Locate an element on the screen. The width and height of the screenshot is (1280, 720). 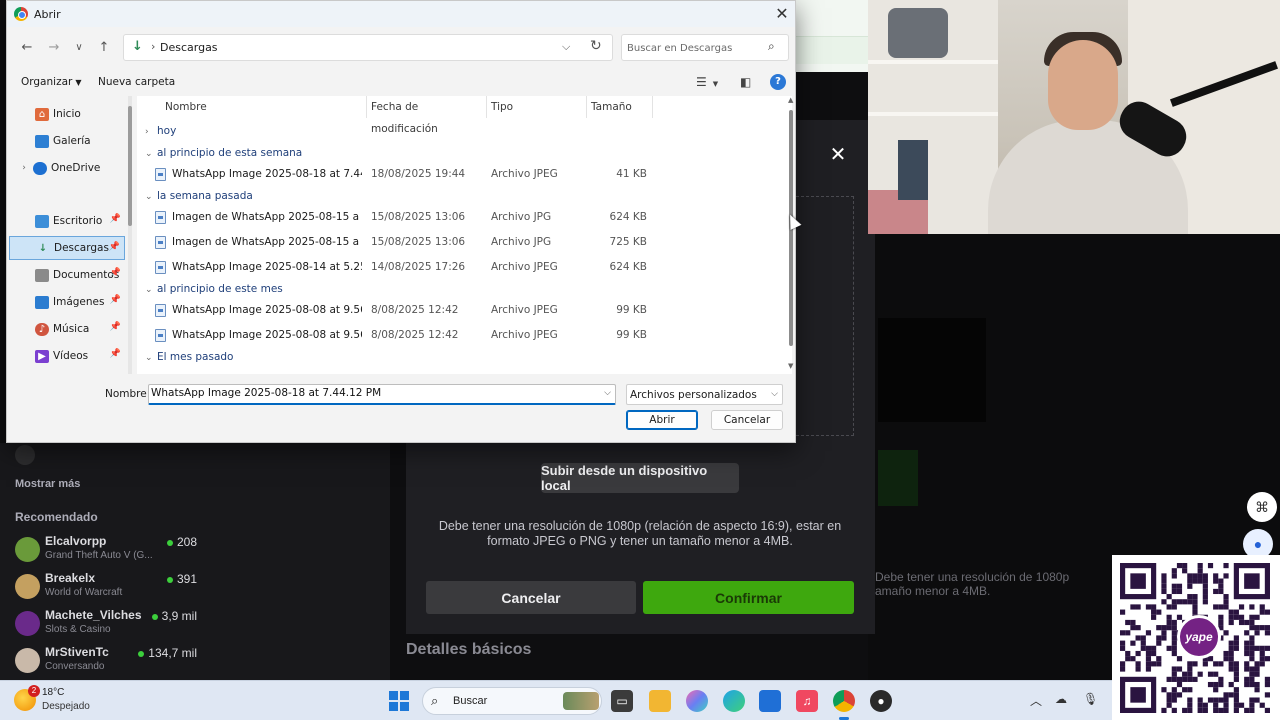
microsoft-store-icon is located at coordinates (770, 701).